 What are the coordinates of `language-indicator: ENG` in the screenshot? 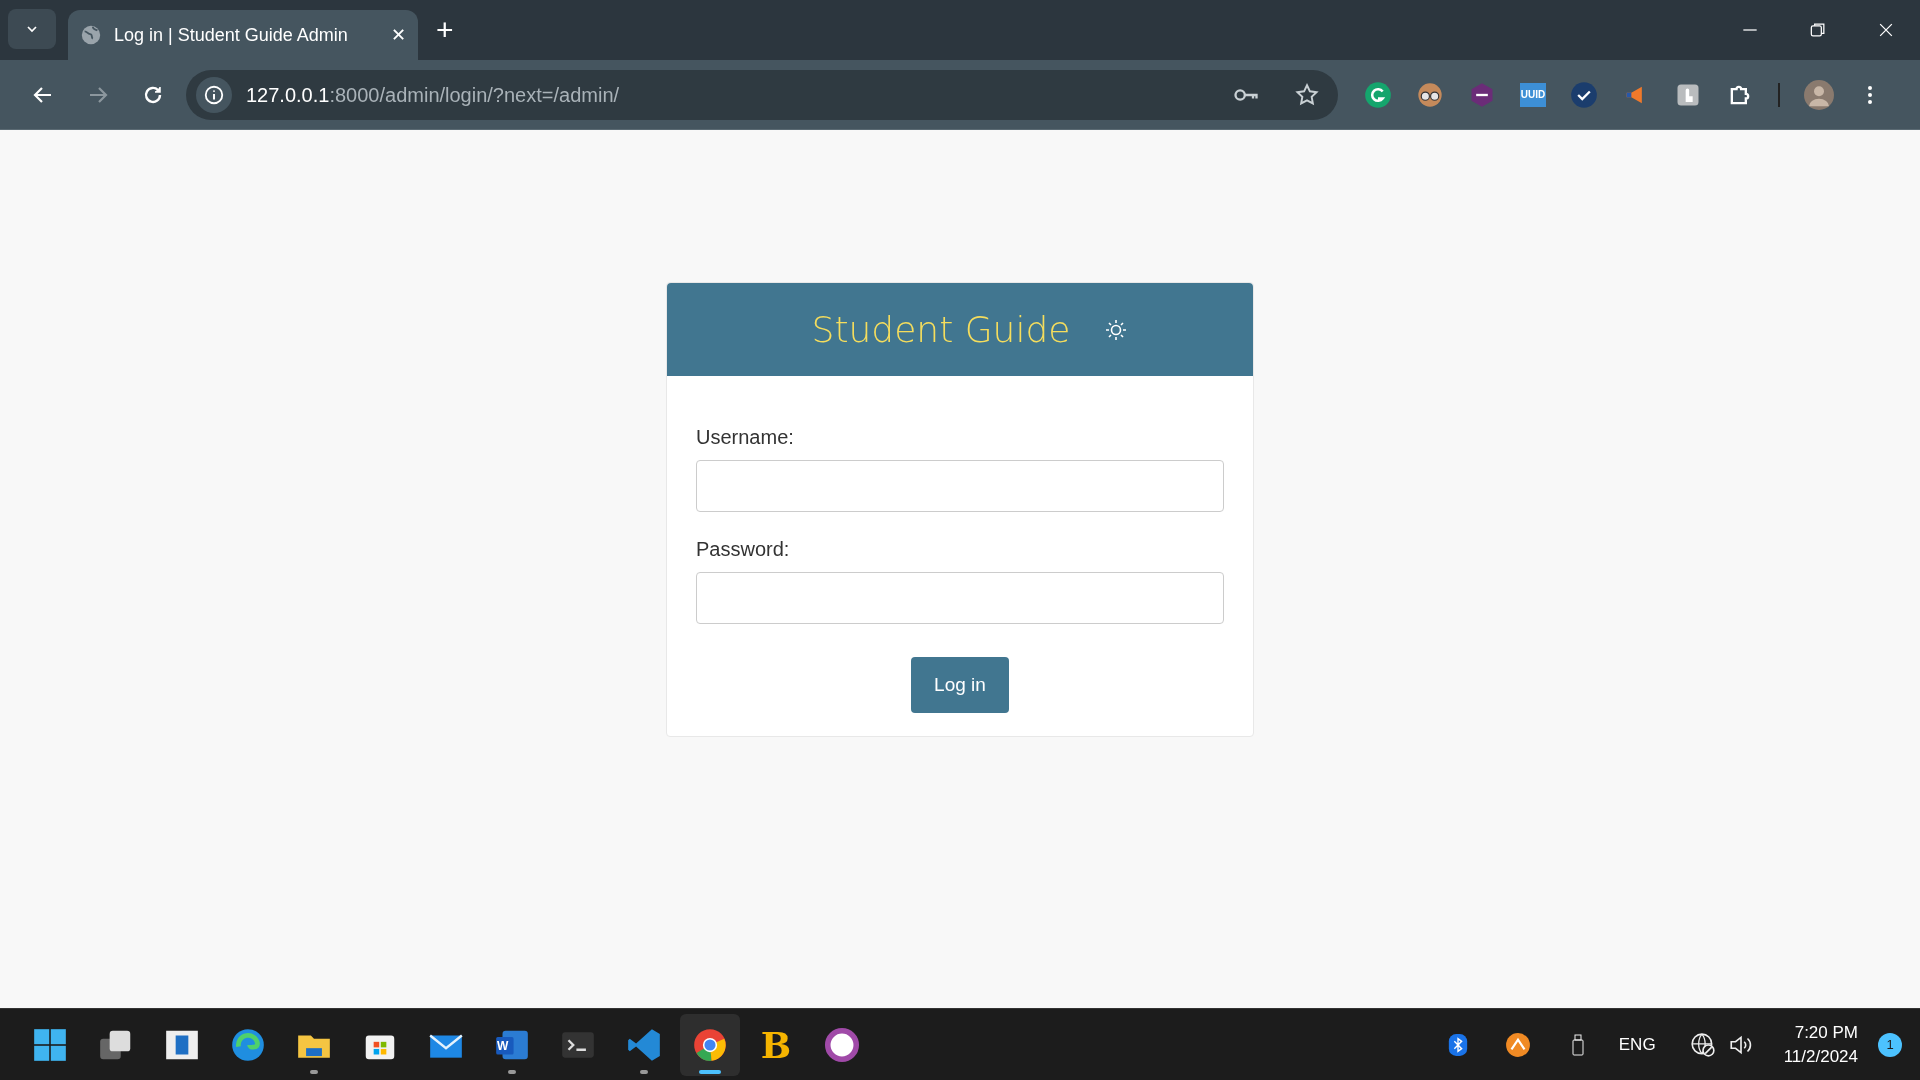 It's located at (1637, 1044).